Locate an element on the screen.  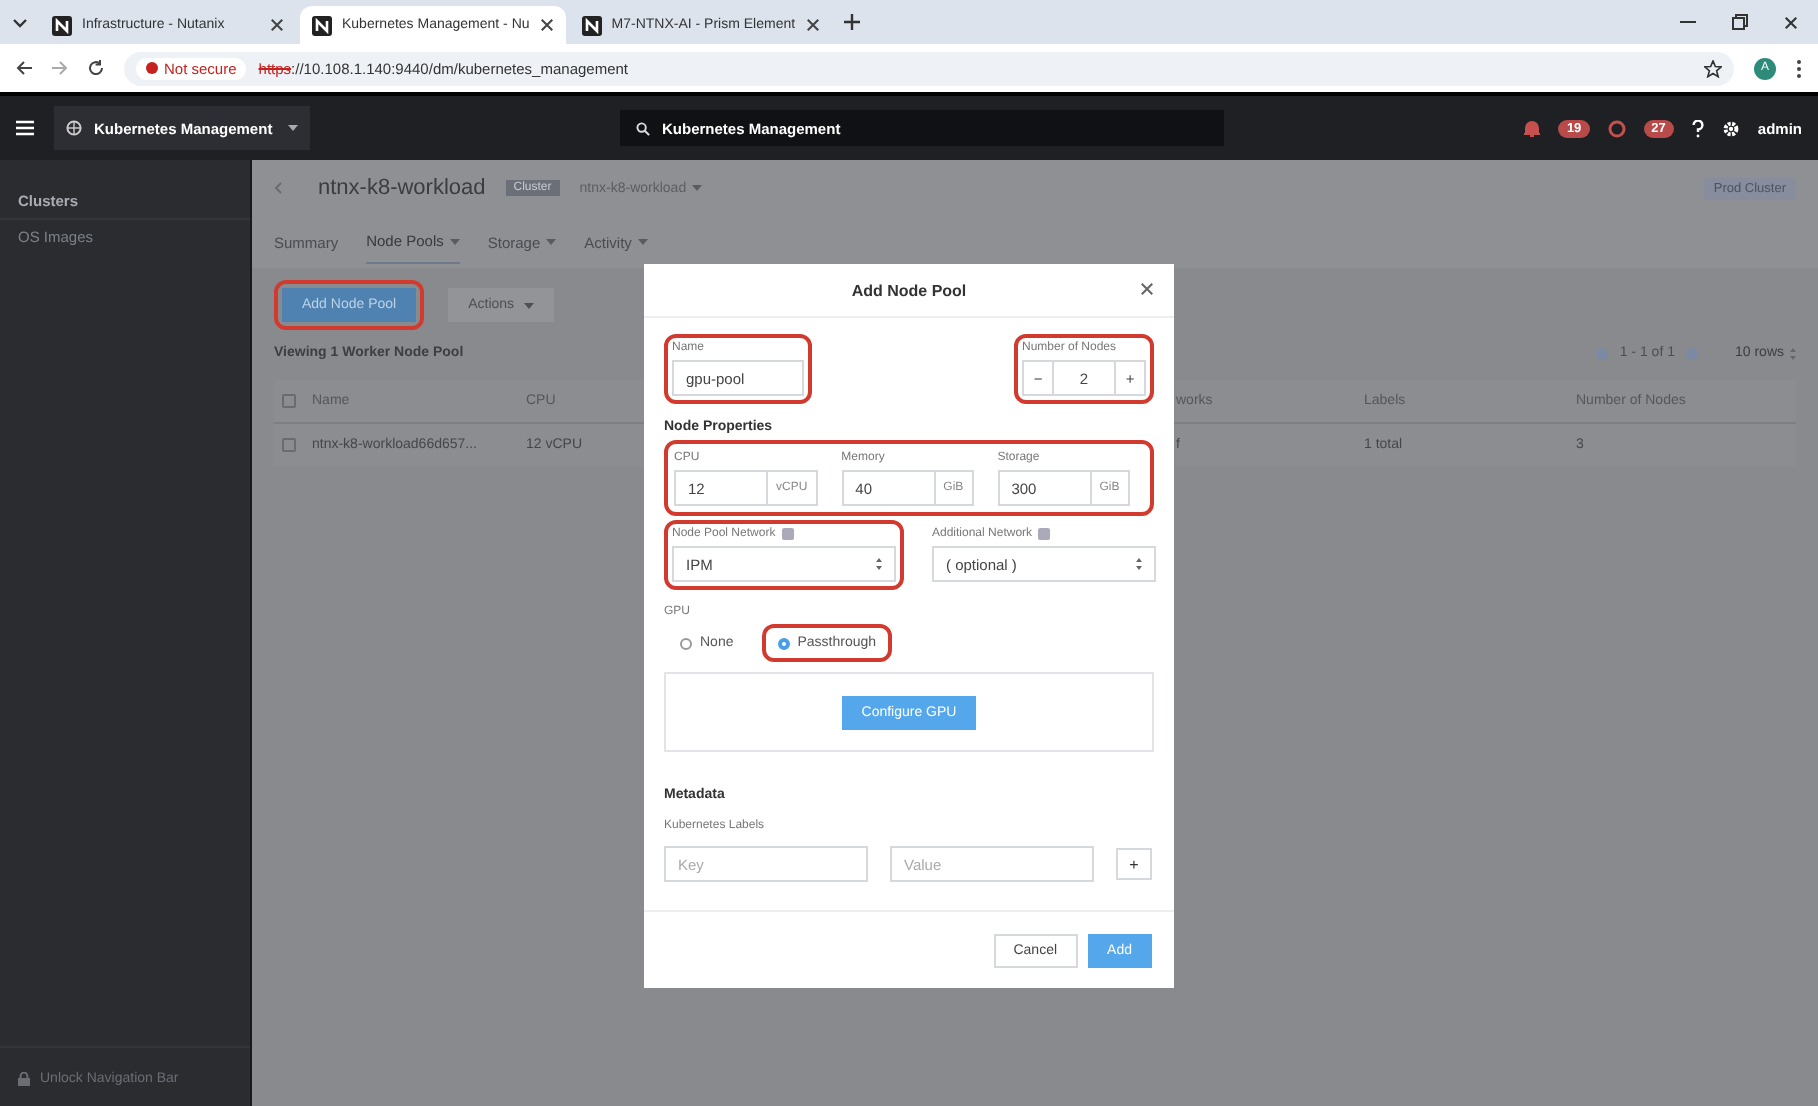
more-icon is located at coordinates (1799, 68).